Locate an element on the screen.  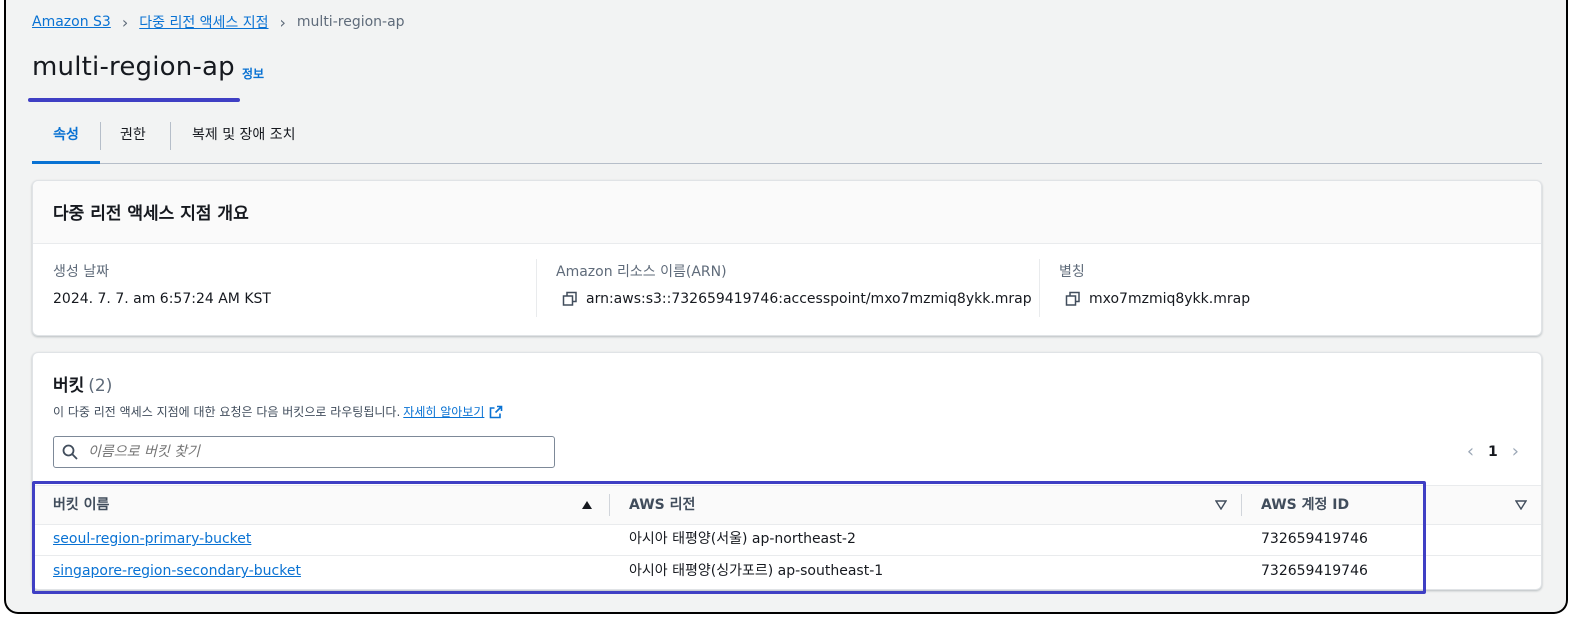
info-link: 정보 is located at coordinates (253, 73).